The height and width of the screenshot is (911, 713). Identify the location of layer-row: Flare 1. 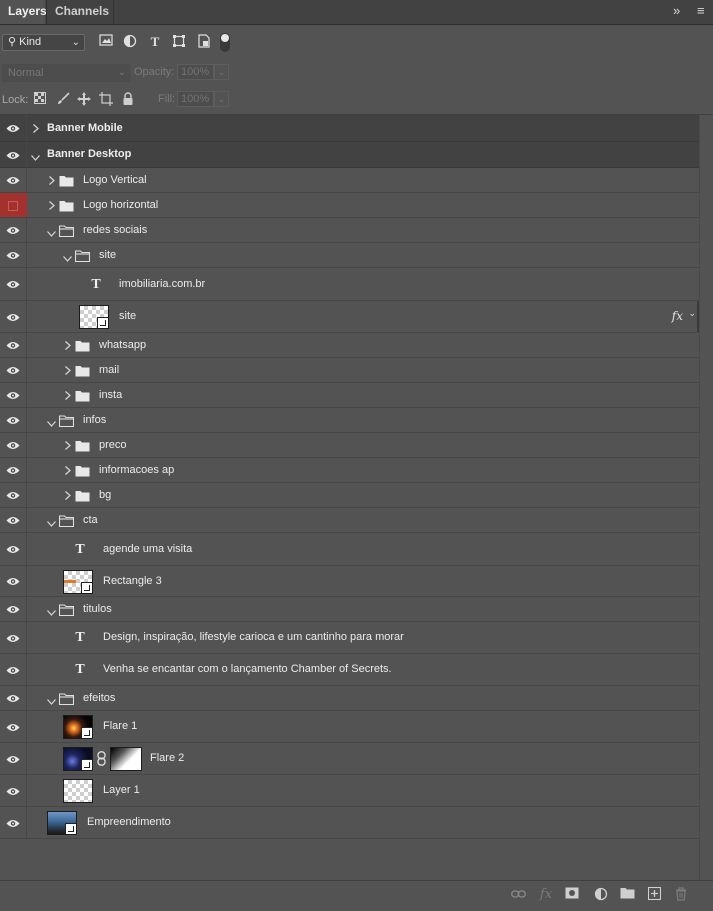
(349, 727).